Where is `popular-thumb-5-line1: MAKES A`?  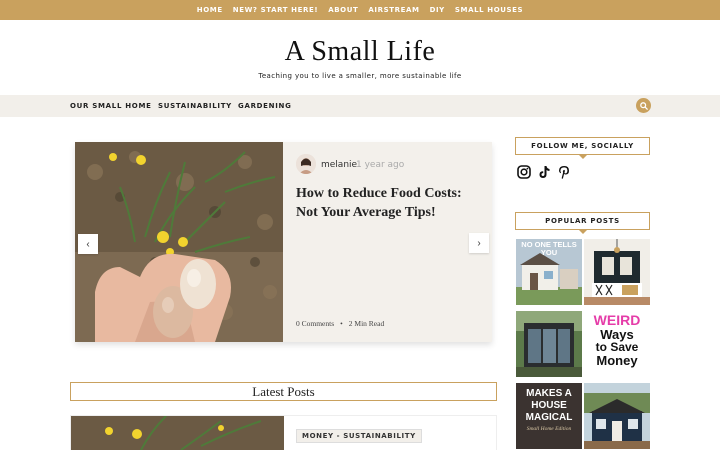
popular-thumb-5-line1: MAKES A is located at coordinates (549, 393).